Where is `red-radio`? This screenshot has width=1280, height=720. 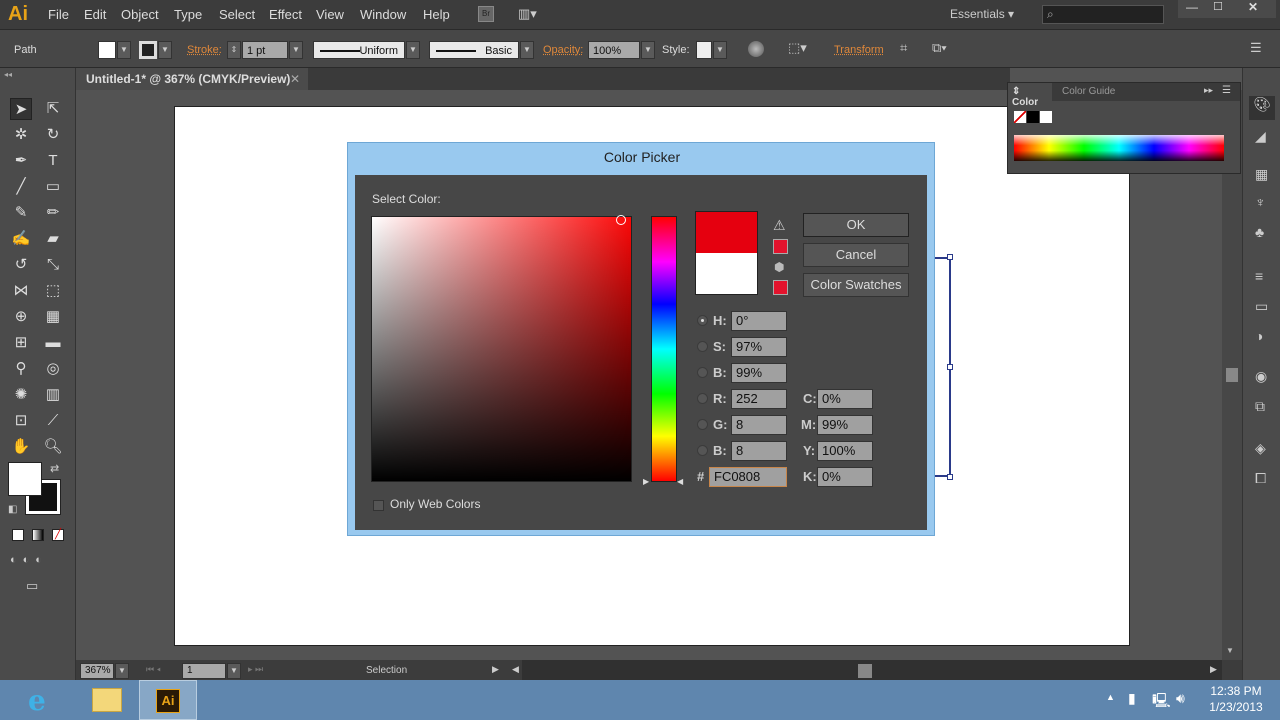 red-radio is located at coordinates (702, 398).